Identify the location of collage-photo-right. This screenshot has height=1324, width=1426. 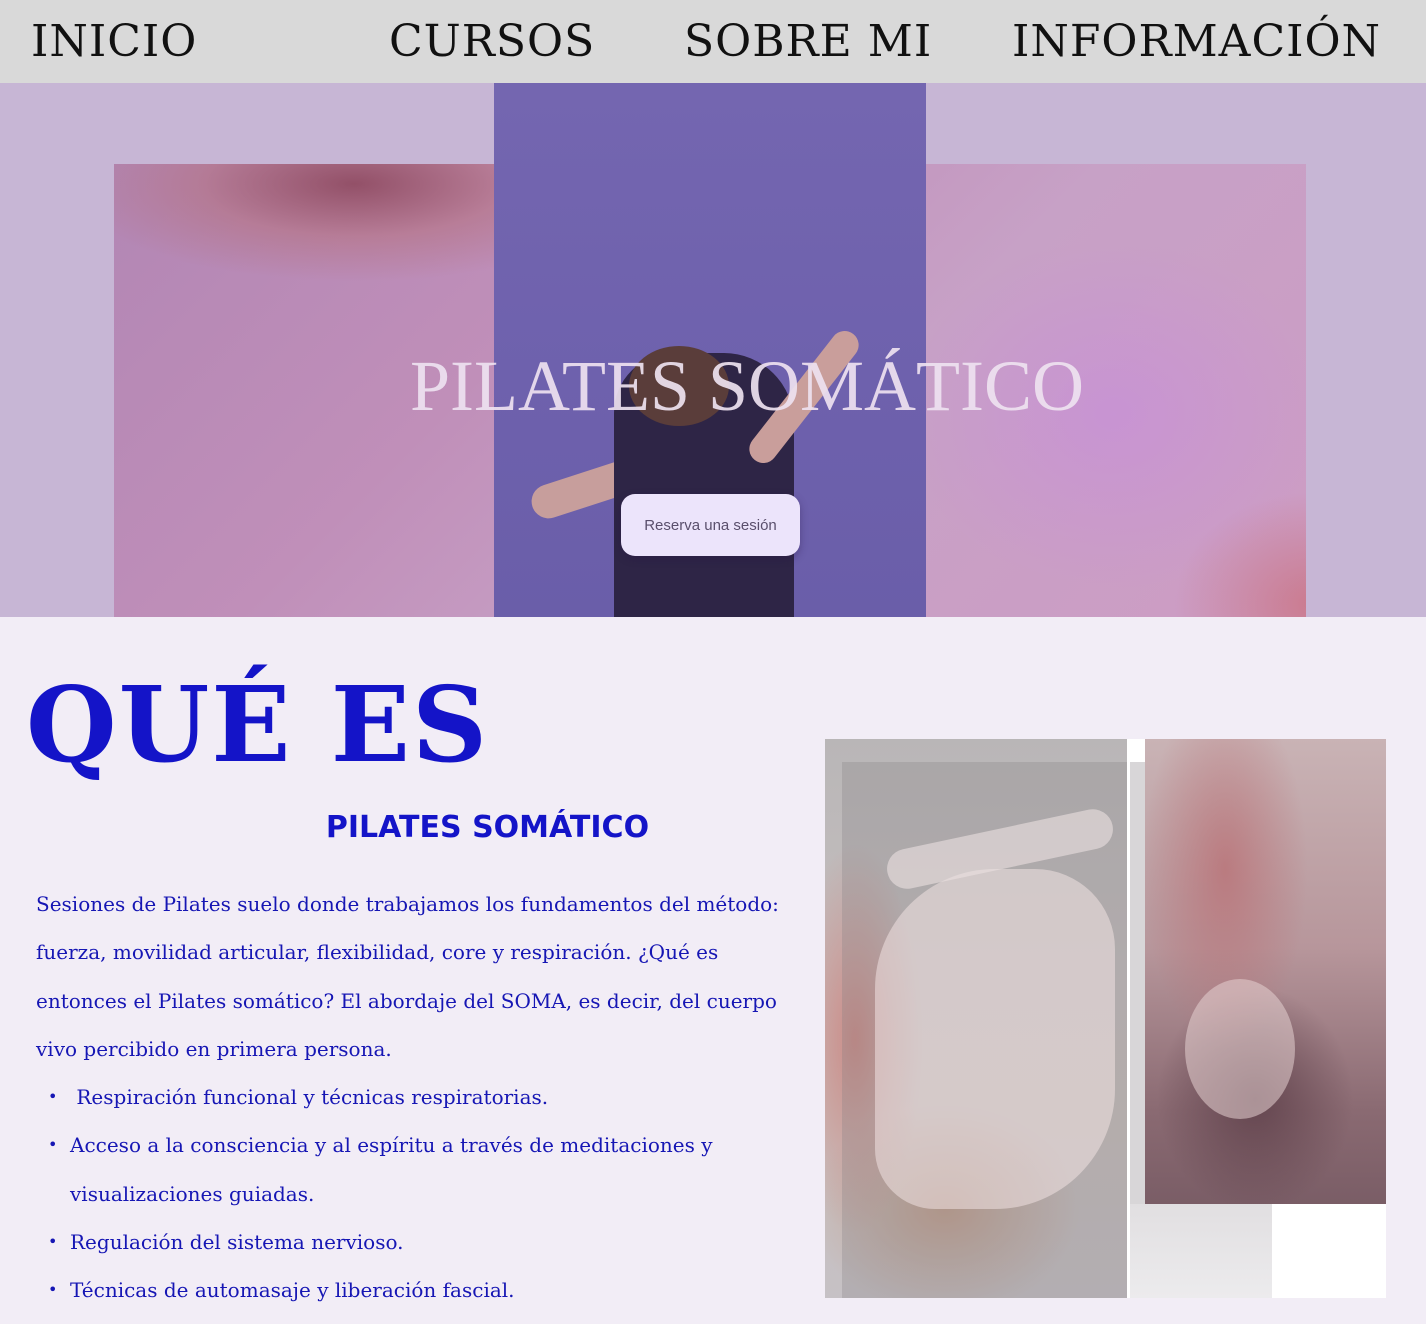
(1265, 971).